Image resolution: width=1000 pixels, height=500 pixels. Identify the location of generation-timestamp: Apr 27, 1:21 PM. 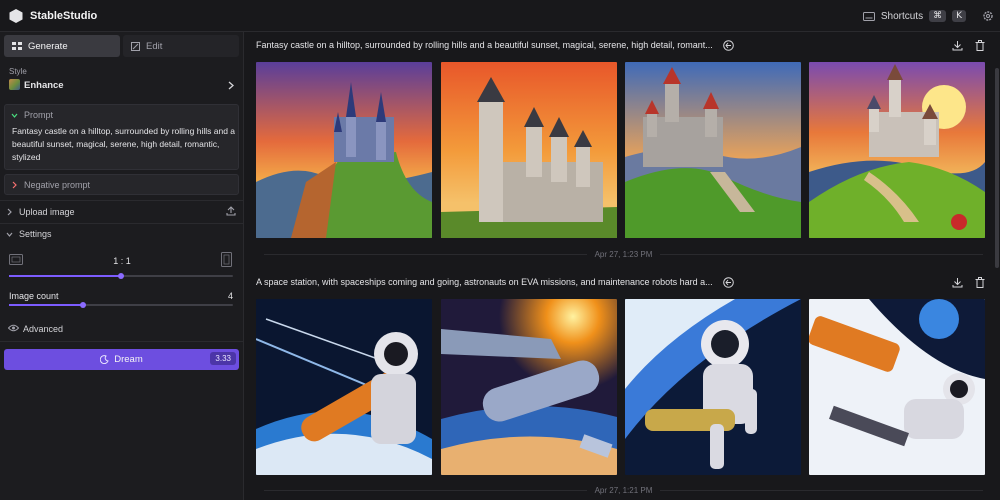
(623, 490).